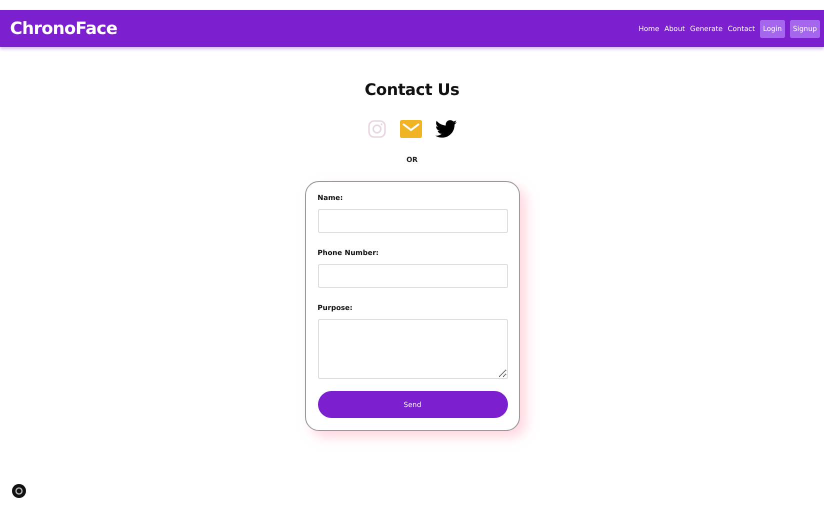  What do you see at coordinates (411, 129) in the screenshot?
I see `mail-icon` at bounding box center [411, 129].